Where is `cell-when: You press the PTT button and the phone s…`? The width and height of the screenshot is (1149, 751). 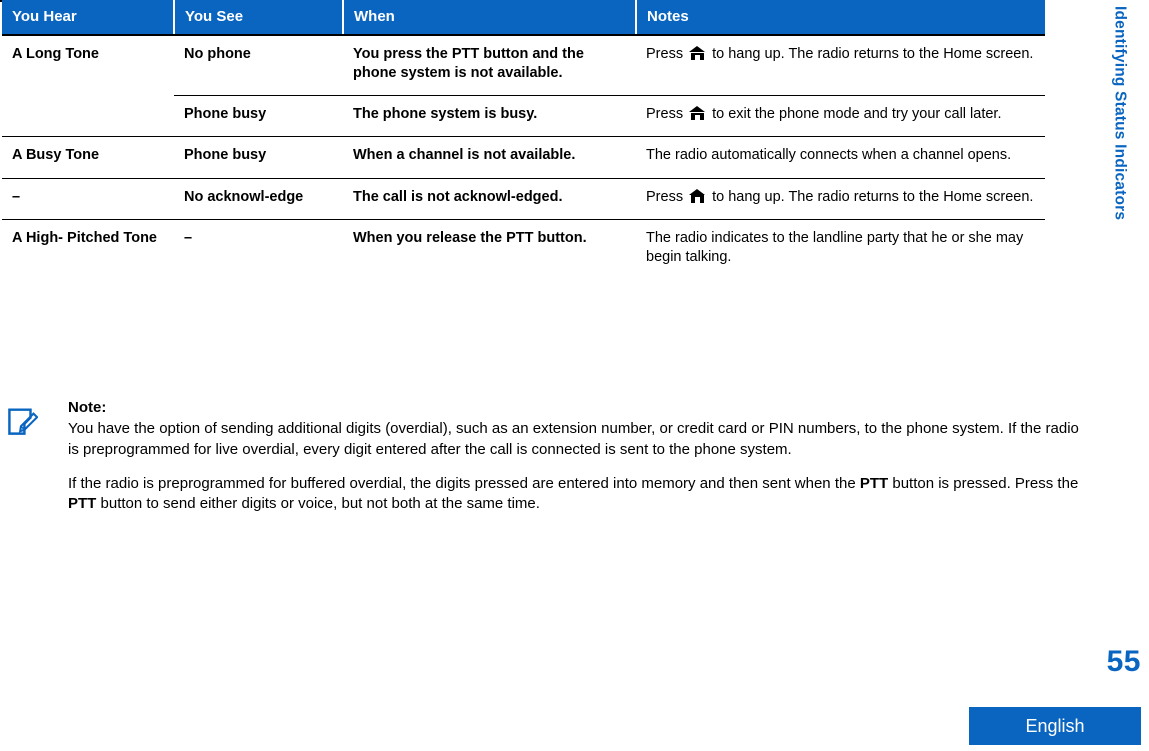
cell-when: You press the PTT button and the phone s… is located at coordinates (468, 64).